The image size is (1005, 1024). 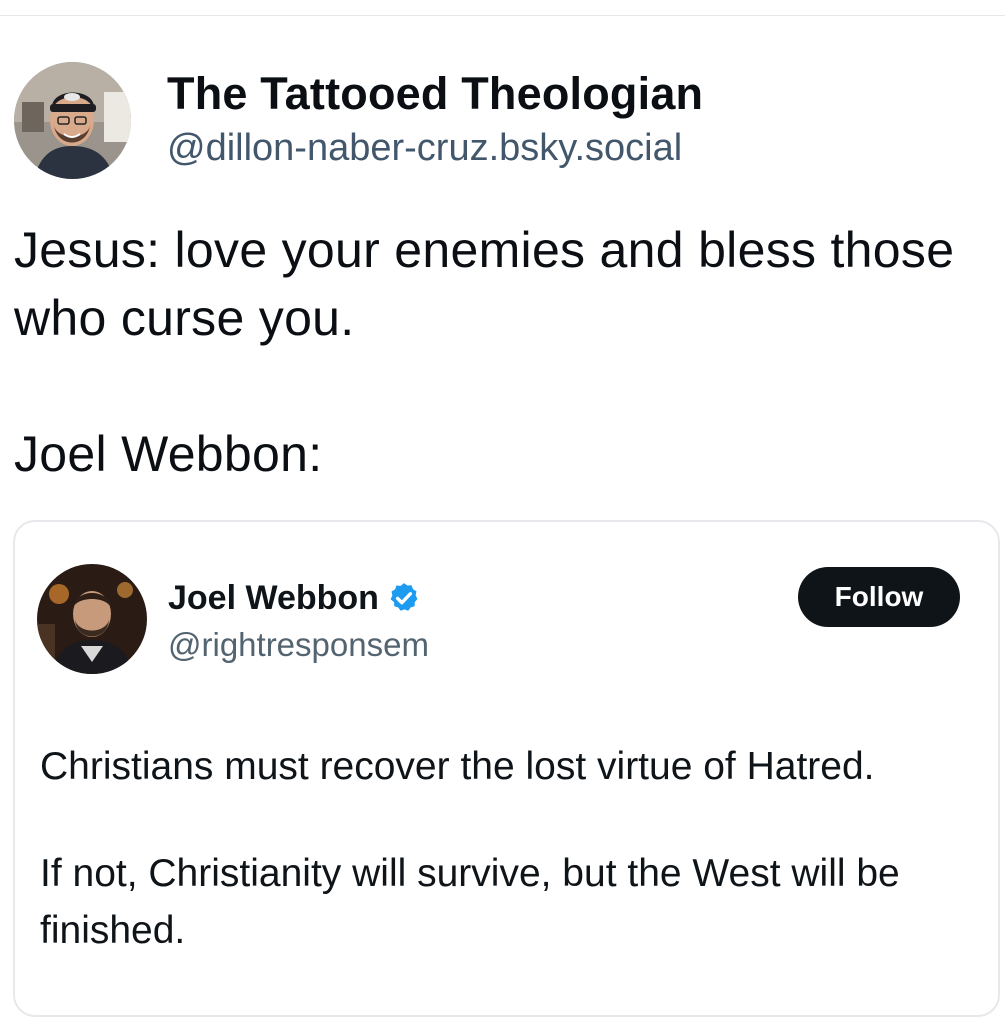 What do you see at coordinates (435, 94) in the screenshot?
I see `author-display-name: The Tattooed Theologian` at bounding box center [435, 94].